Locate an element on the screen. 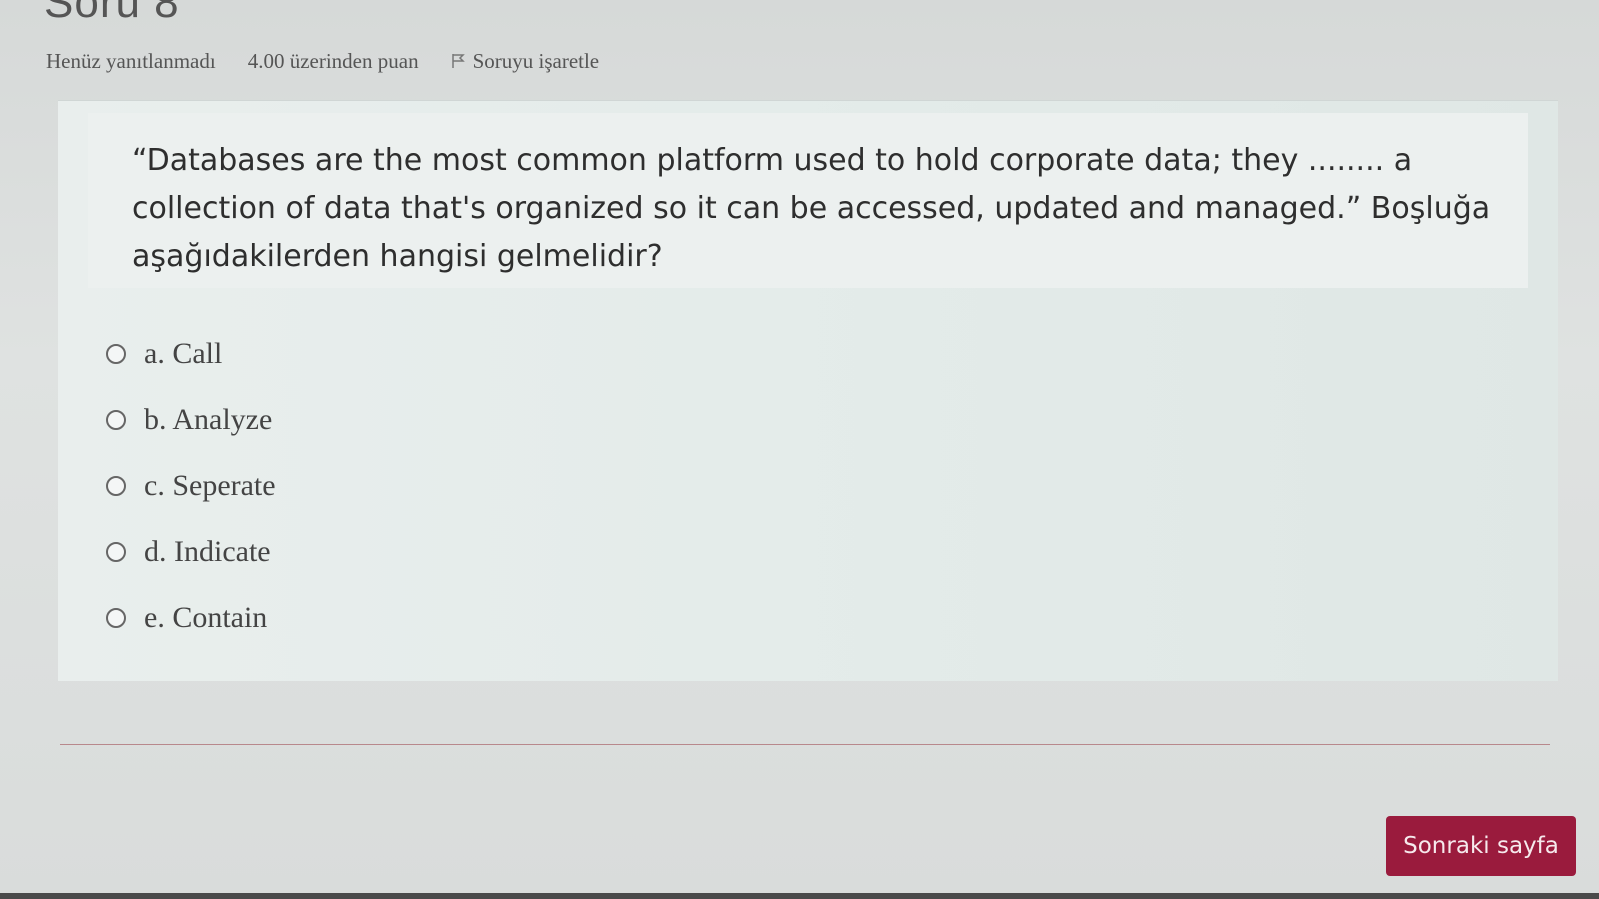 The image size is (1599, 899). answer-label: a. Call is located at coordinates (183, 354).